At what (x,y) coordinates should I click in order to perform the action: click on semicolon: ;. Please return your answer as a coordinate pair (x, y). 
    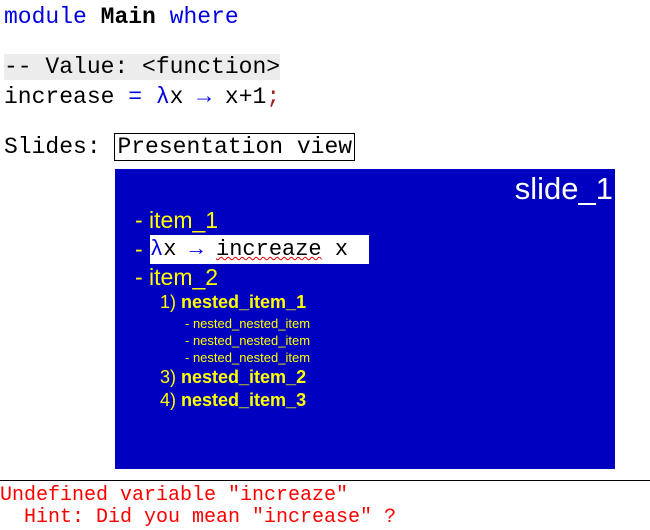
    Looking at the image, I should click on (273, 97).